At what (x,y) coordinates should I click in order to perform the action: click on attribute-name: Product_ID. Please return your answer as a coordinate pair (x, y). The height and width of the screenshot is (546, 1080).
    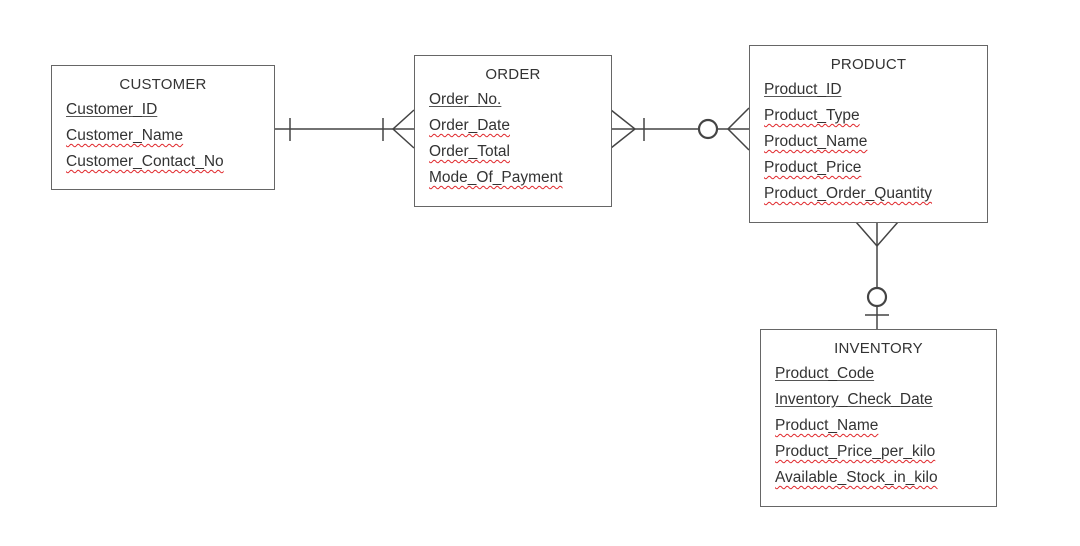
    Looking at the image, I should click on (803, 89).